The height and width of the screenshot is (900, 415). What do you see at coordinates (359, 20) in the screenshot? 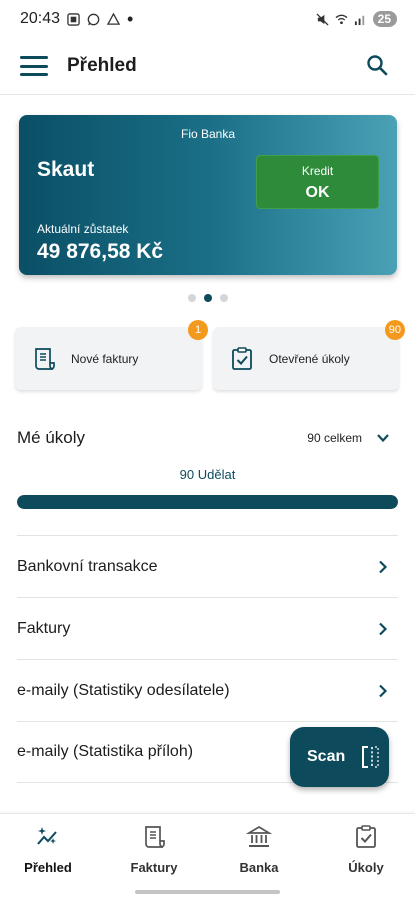
I see `signal-icon` at bounding box center [359, 20].